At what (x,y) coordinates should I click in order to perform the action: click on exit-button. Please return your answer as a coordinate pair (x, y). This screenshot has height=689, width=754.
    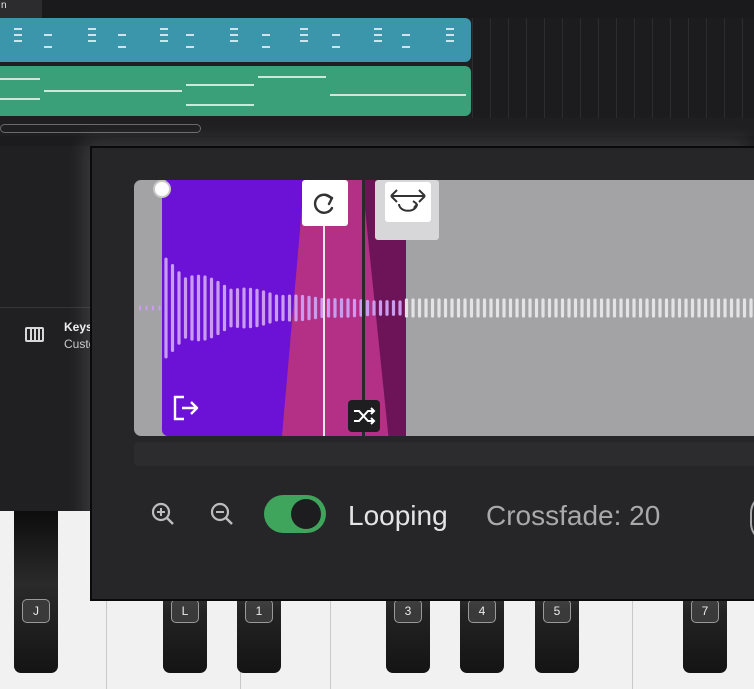
    Looking at the image, I should click on (186, 410).